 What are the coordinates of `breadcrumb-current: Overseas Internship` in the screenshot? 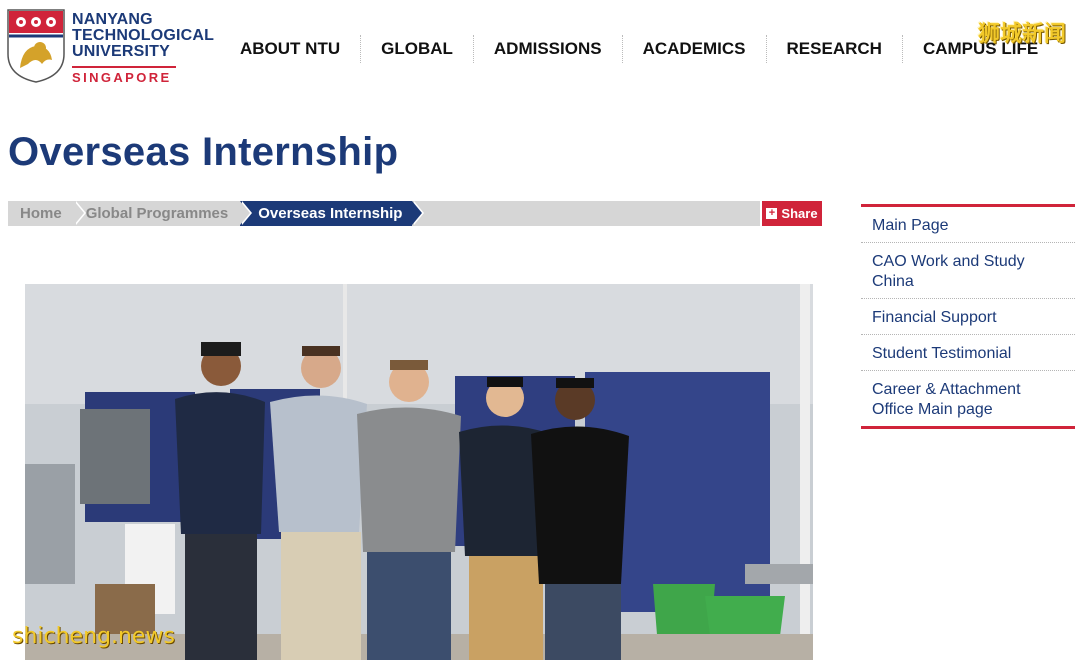 It's located at (332, 213).